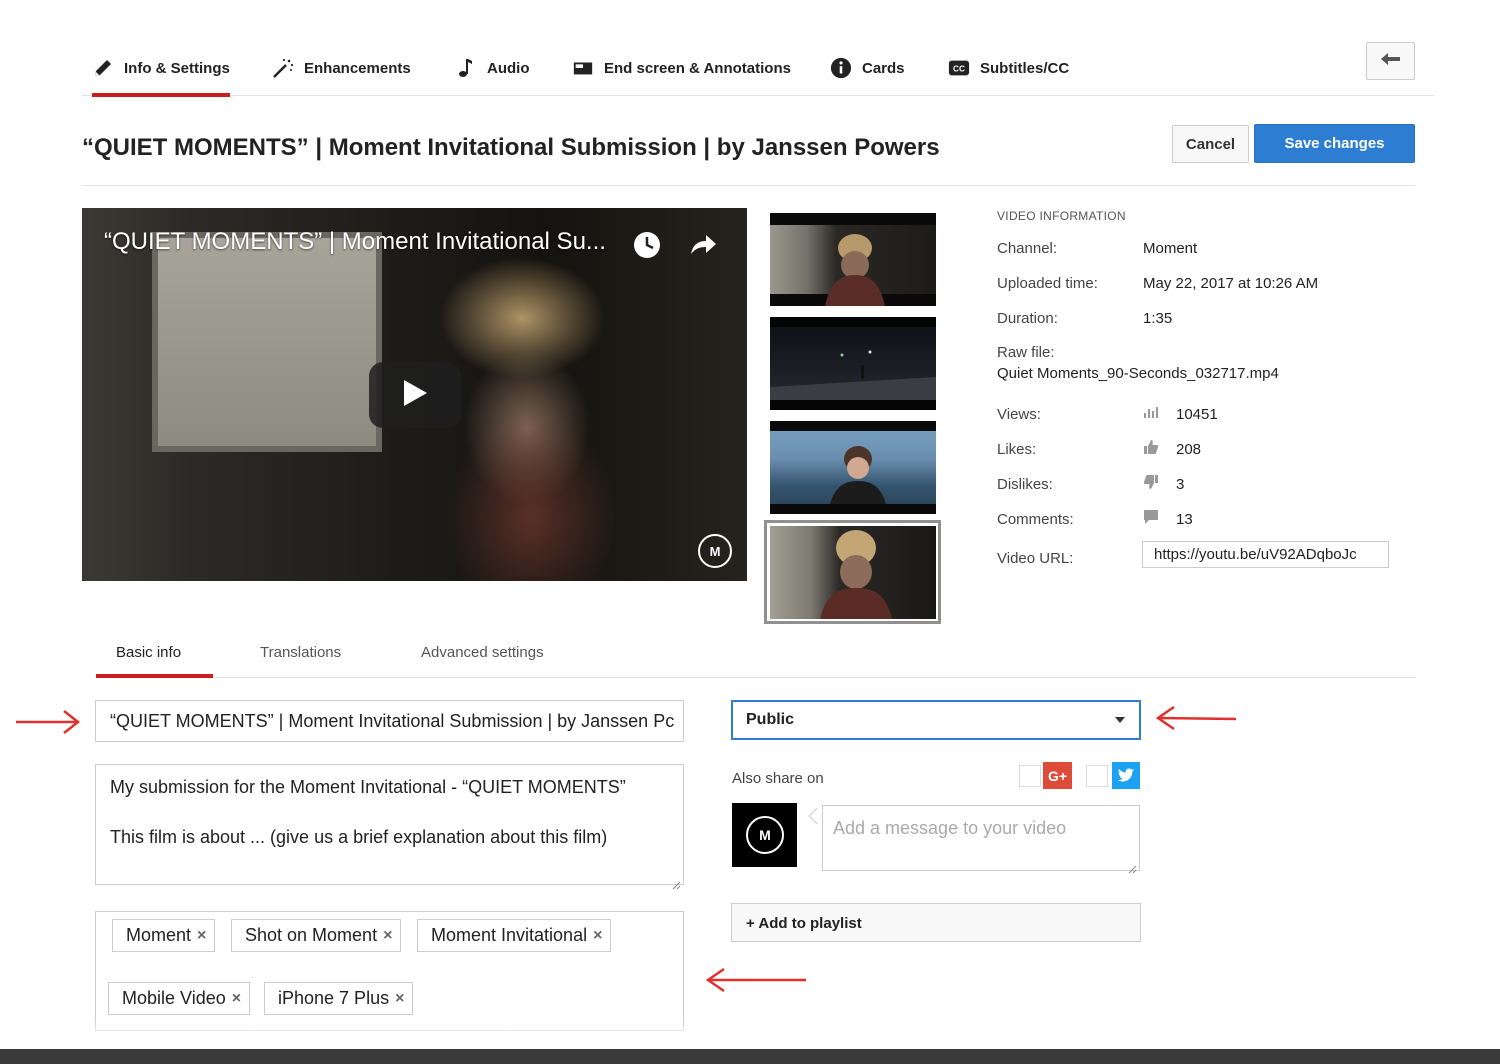 The height and width of the screenshot is (1064, 1500). Describe the element at coordinates (1120, 720) in the screenshot. I see `chevron-down-icon` at that location.